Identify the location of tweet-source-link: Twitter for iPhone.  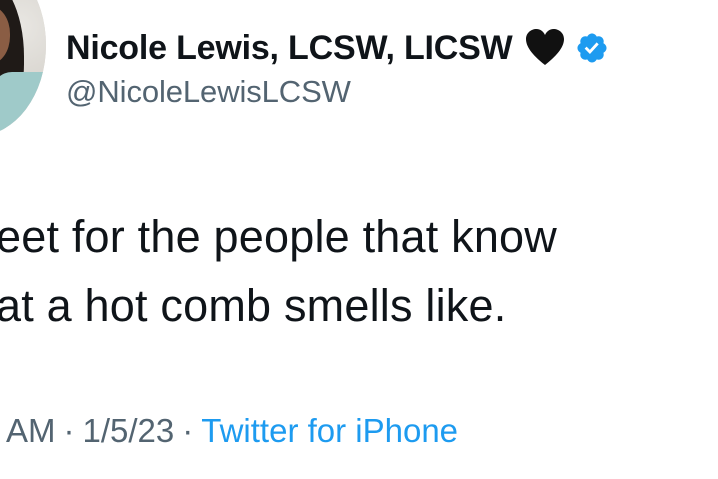
(329, 430).